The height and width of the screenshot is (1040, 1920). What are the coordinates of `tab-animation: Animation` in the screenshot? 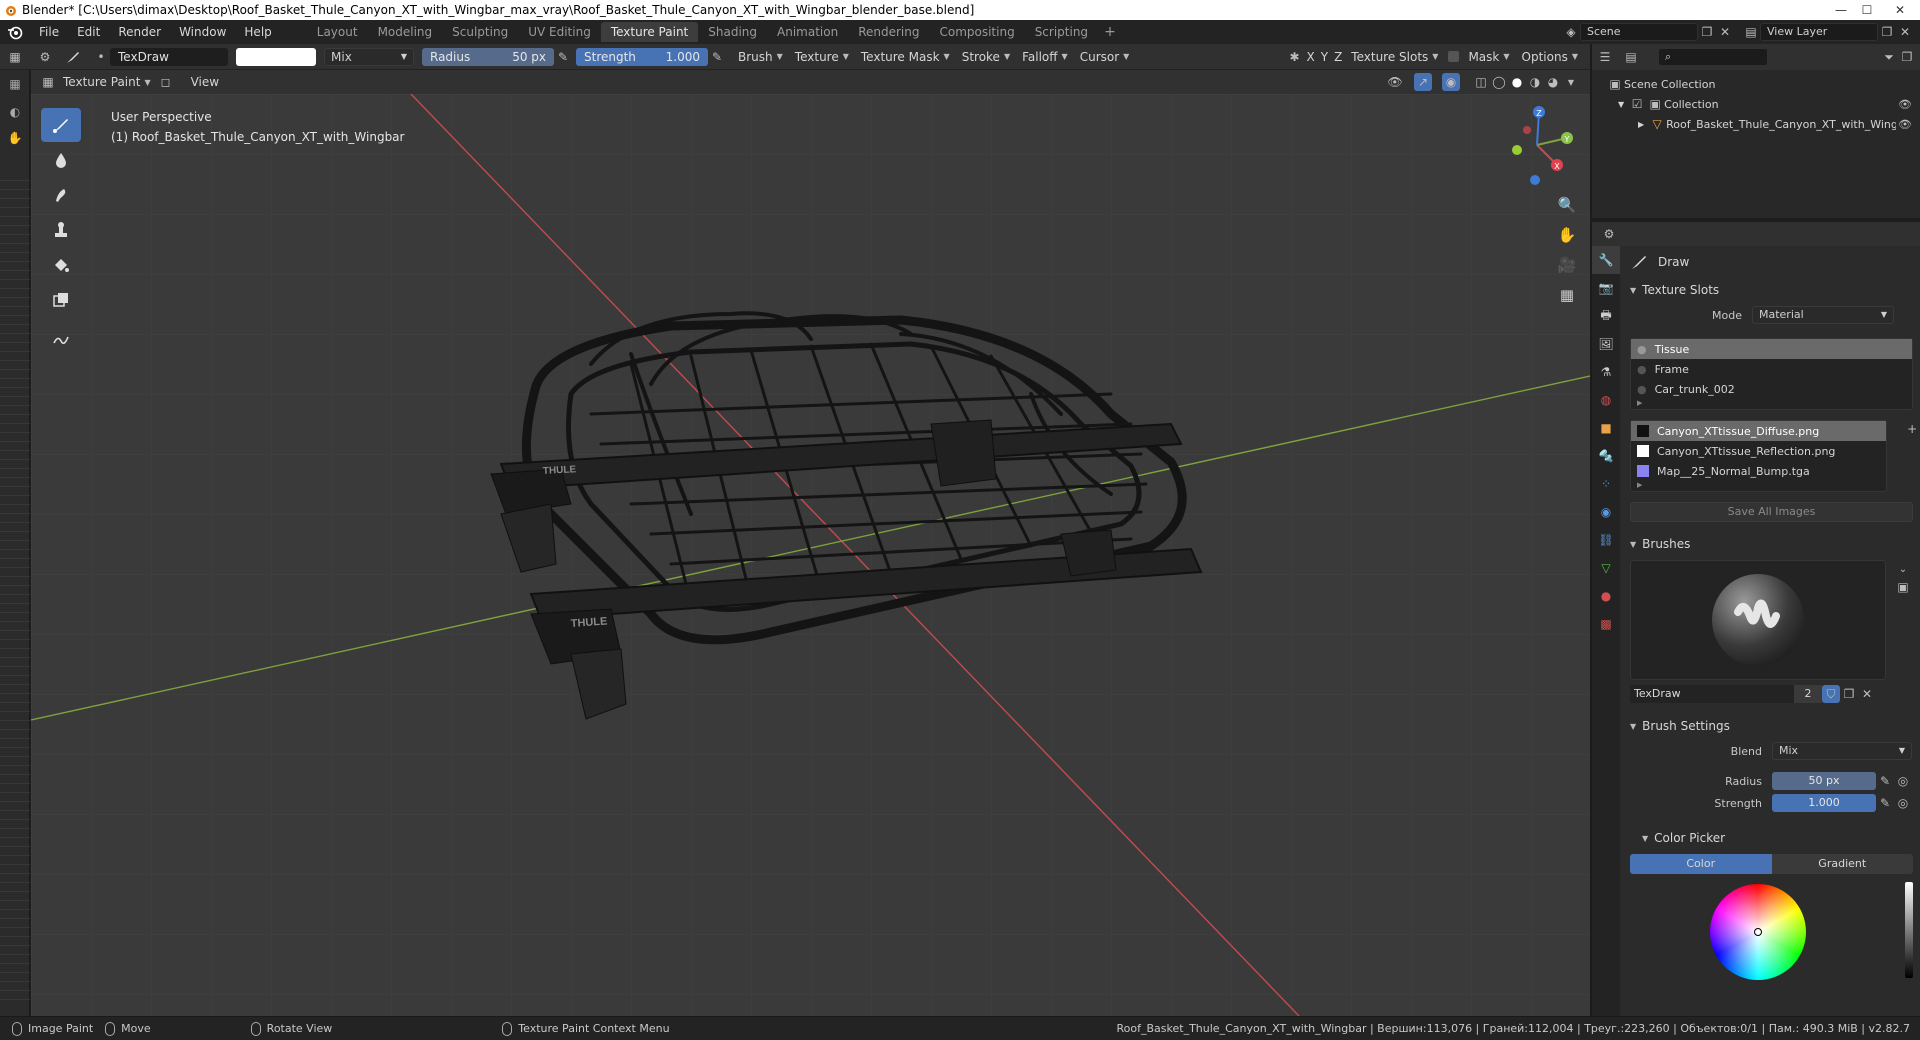 It's located at (807, 32).